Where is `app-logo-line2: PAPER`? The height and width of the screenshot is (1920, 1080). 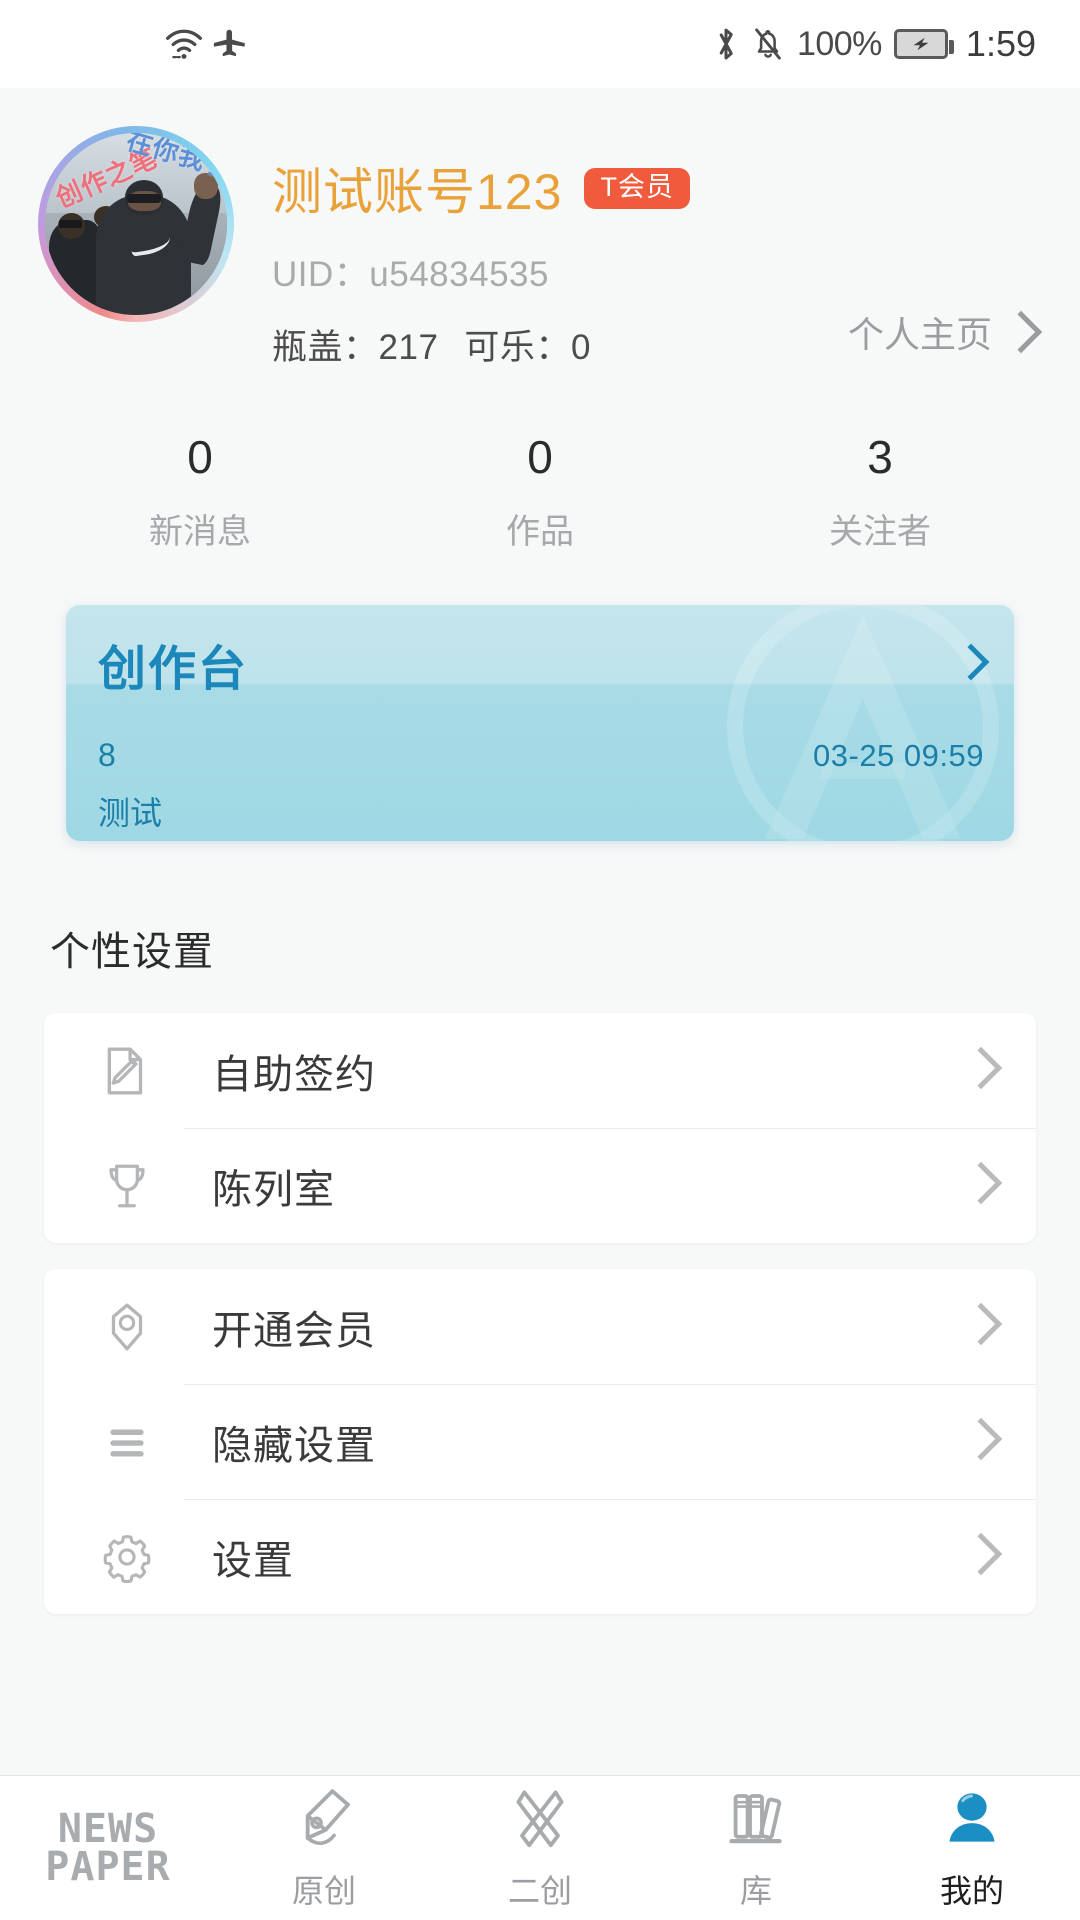
app-logo-line2: PAPER is located at coordinates (108, 1867).